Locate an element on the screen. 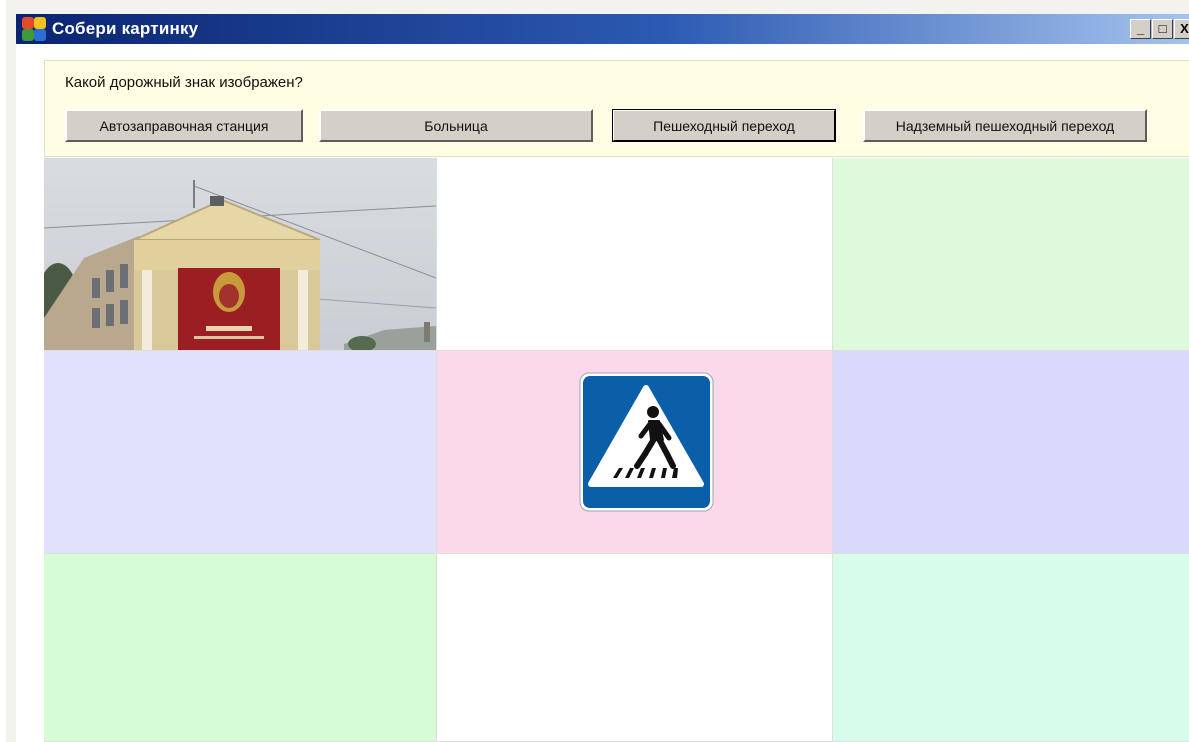  maximize-button: □ is located at coordinates (1162, 29).